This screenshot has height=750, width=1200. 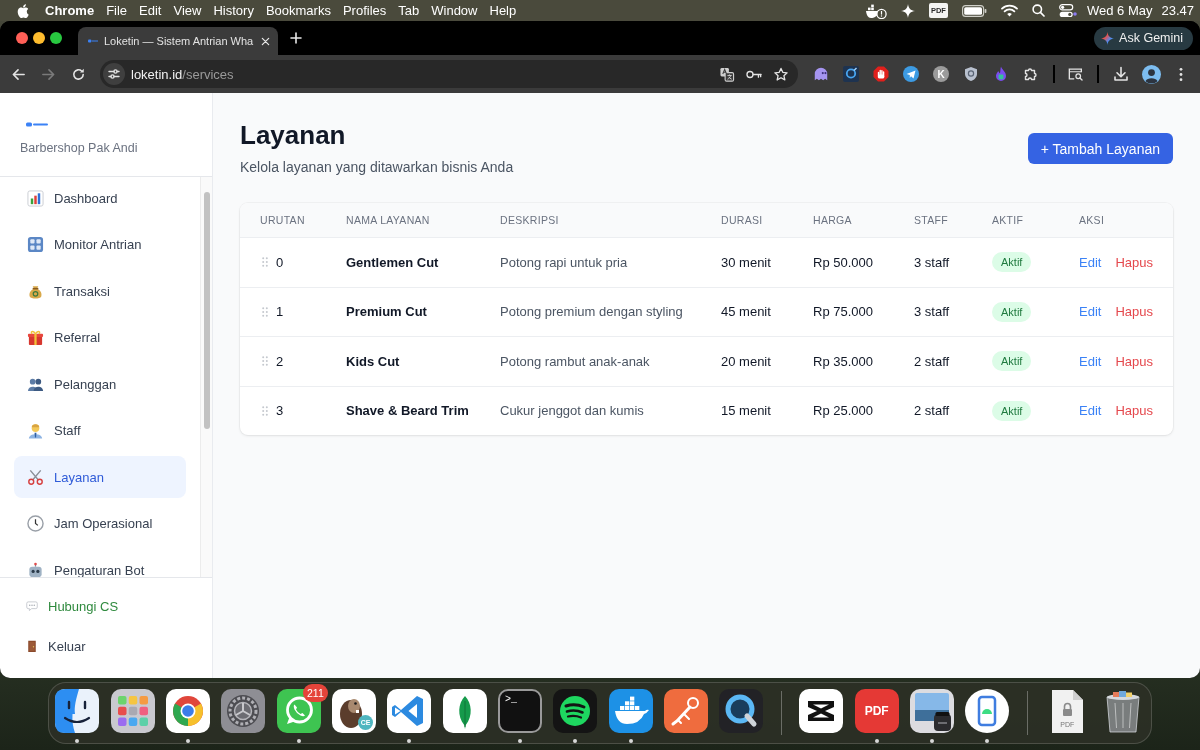 I want to click on nav-item: Jam Operasional, so click(x=100, y=523).